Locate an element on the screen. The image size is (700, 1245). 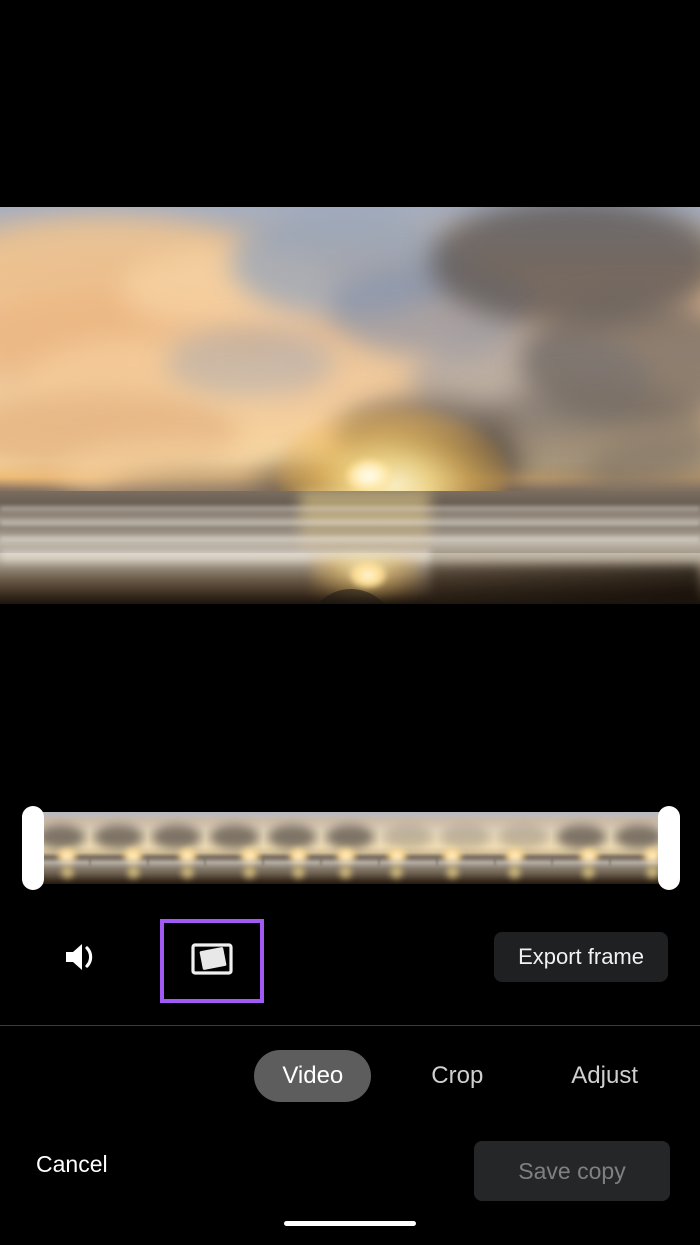
mode-tab-bar: Video Crop Adjust is located at coordinates (350, 1076).